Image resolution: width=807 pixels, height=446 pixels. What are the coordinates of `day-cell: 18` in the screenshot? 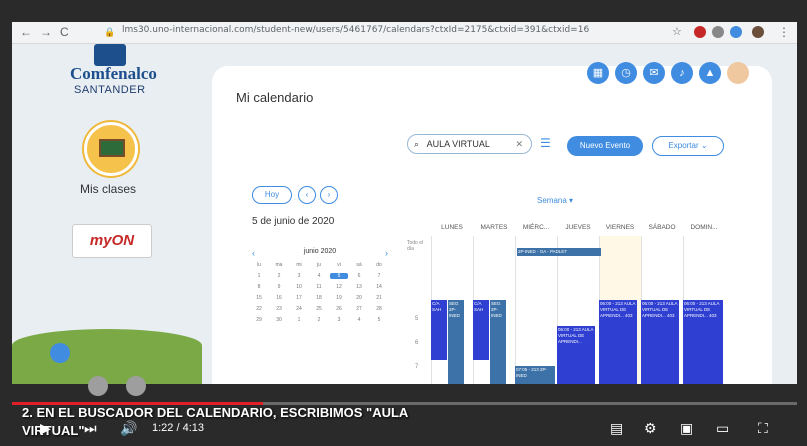 It's located at (319, 298).